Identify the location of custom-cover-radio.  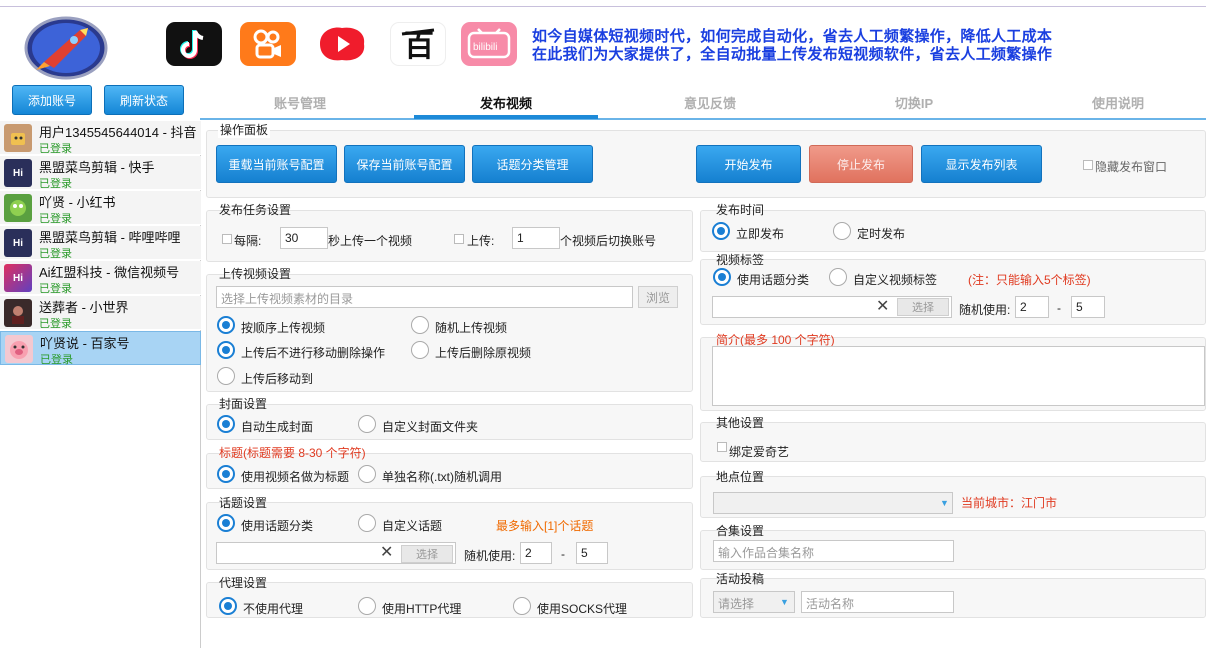
(367, 424).